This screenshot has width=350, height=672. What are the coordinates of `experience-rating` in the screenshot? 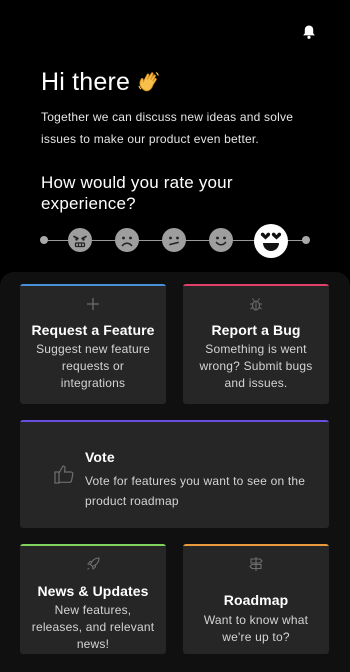 It's located at (175, 241).